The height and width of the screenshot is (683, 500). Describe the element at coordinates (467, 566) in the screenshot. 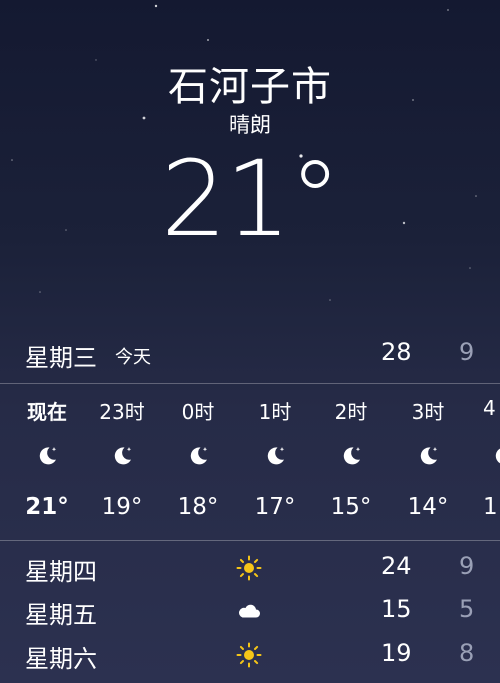

I see `daily-low: 9` at that location.